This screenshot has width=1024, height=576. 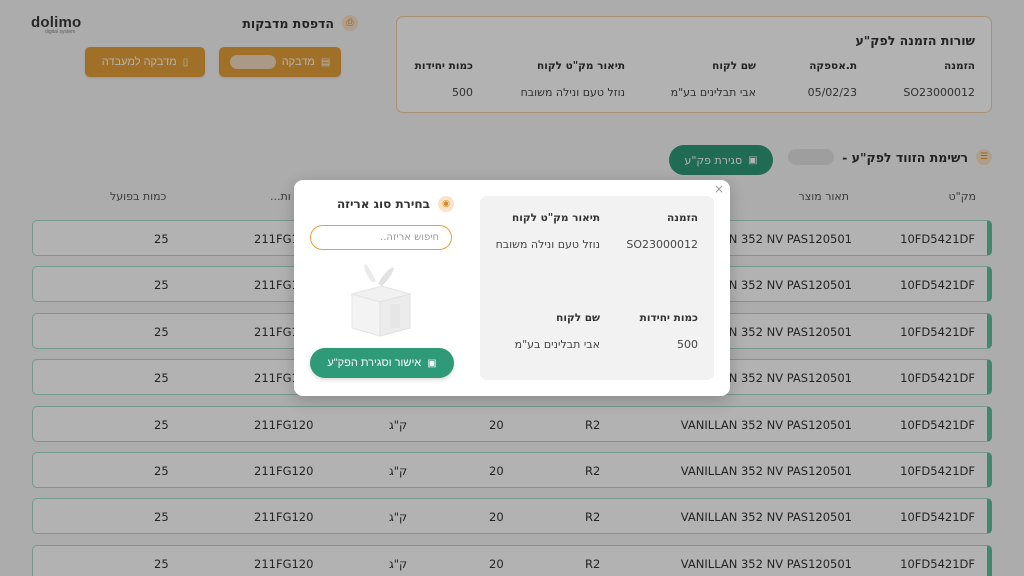 What do you see at coordinates (381, 237) in the screenshot?
I see `package-search-input` at bounding box center [381, 237].